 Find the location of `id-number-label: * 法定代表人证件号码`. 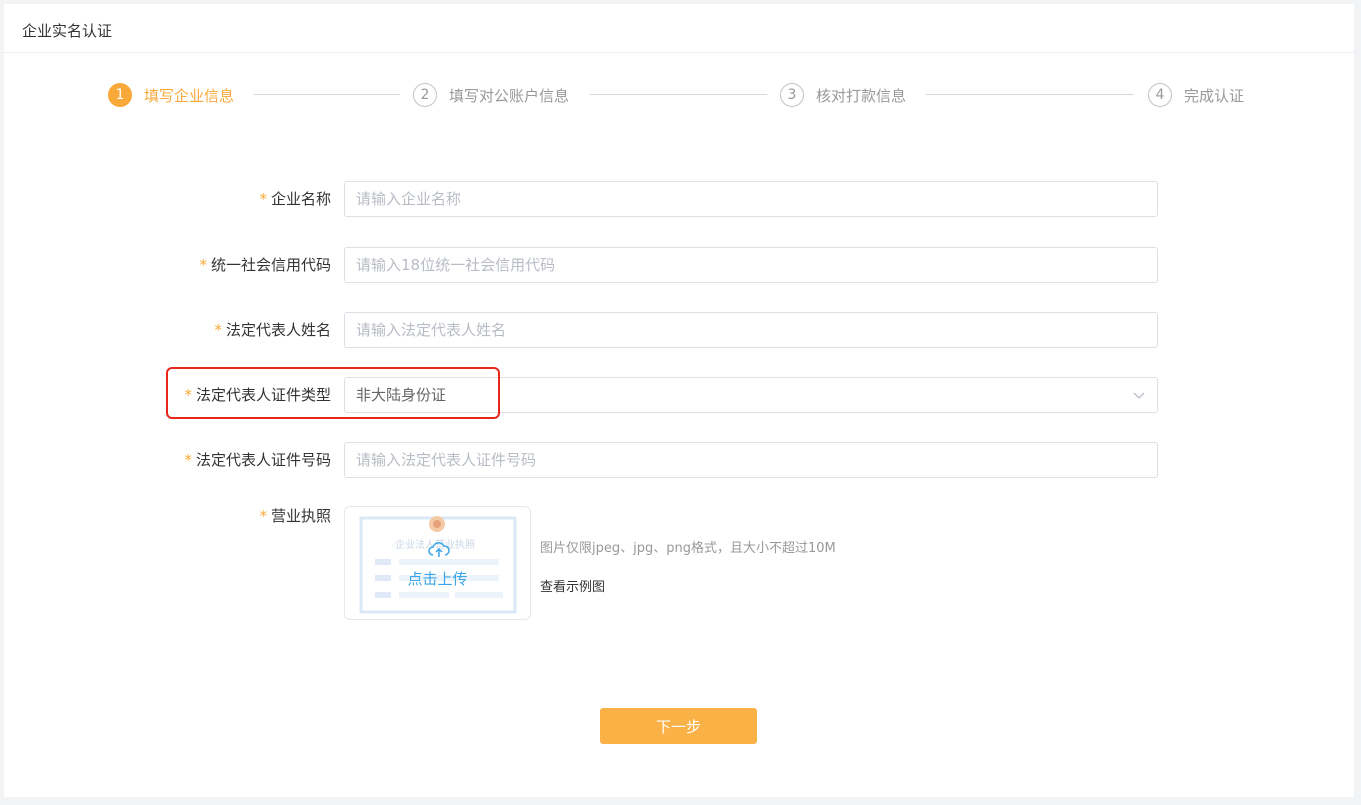

id-number-label: * 法定代表人证件号码 is located at coordinates (257, 460).